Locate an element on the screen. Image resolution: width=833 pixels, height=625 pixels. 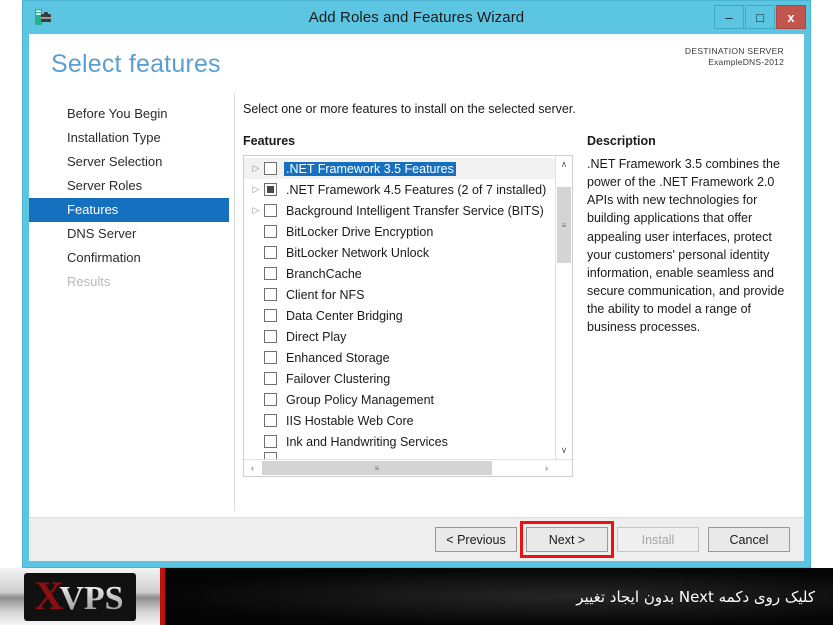
list-item: ▷ Data Center Bridging is located at coordinates (399, 315).